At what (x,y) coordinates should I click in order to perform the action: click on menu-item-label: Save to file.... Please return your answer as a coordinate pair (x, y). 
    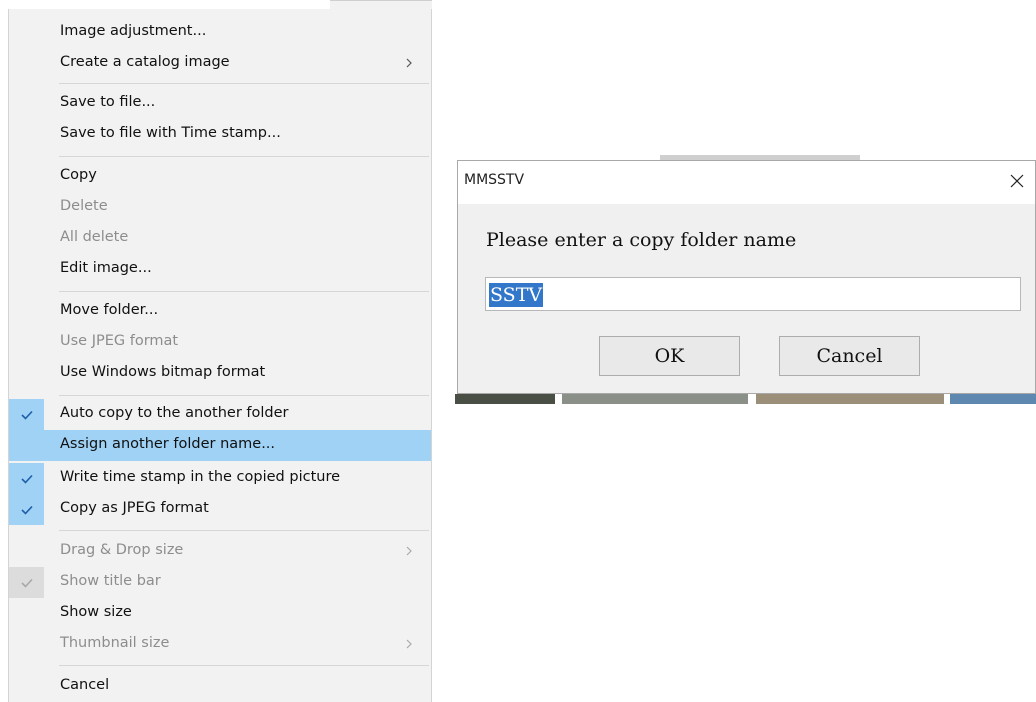
    Looking at the image, I should click on (108, 102).